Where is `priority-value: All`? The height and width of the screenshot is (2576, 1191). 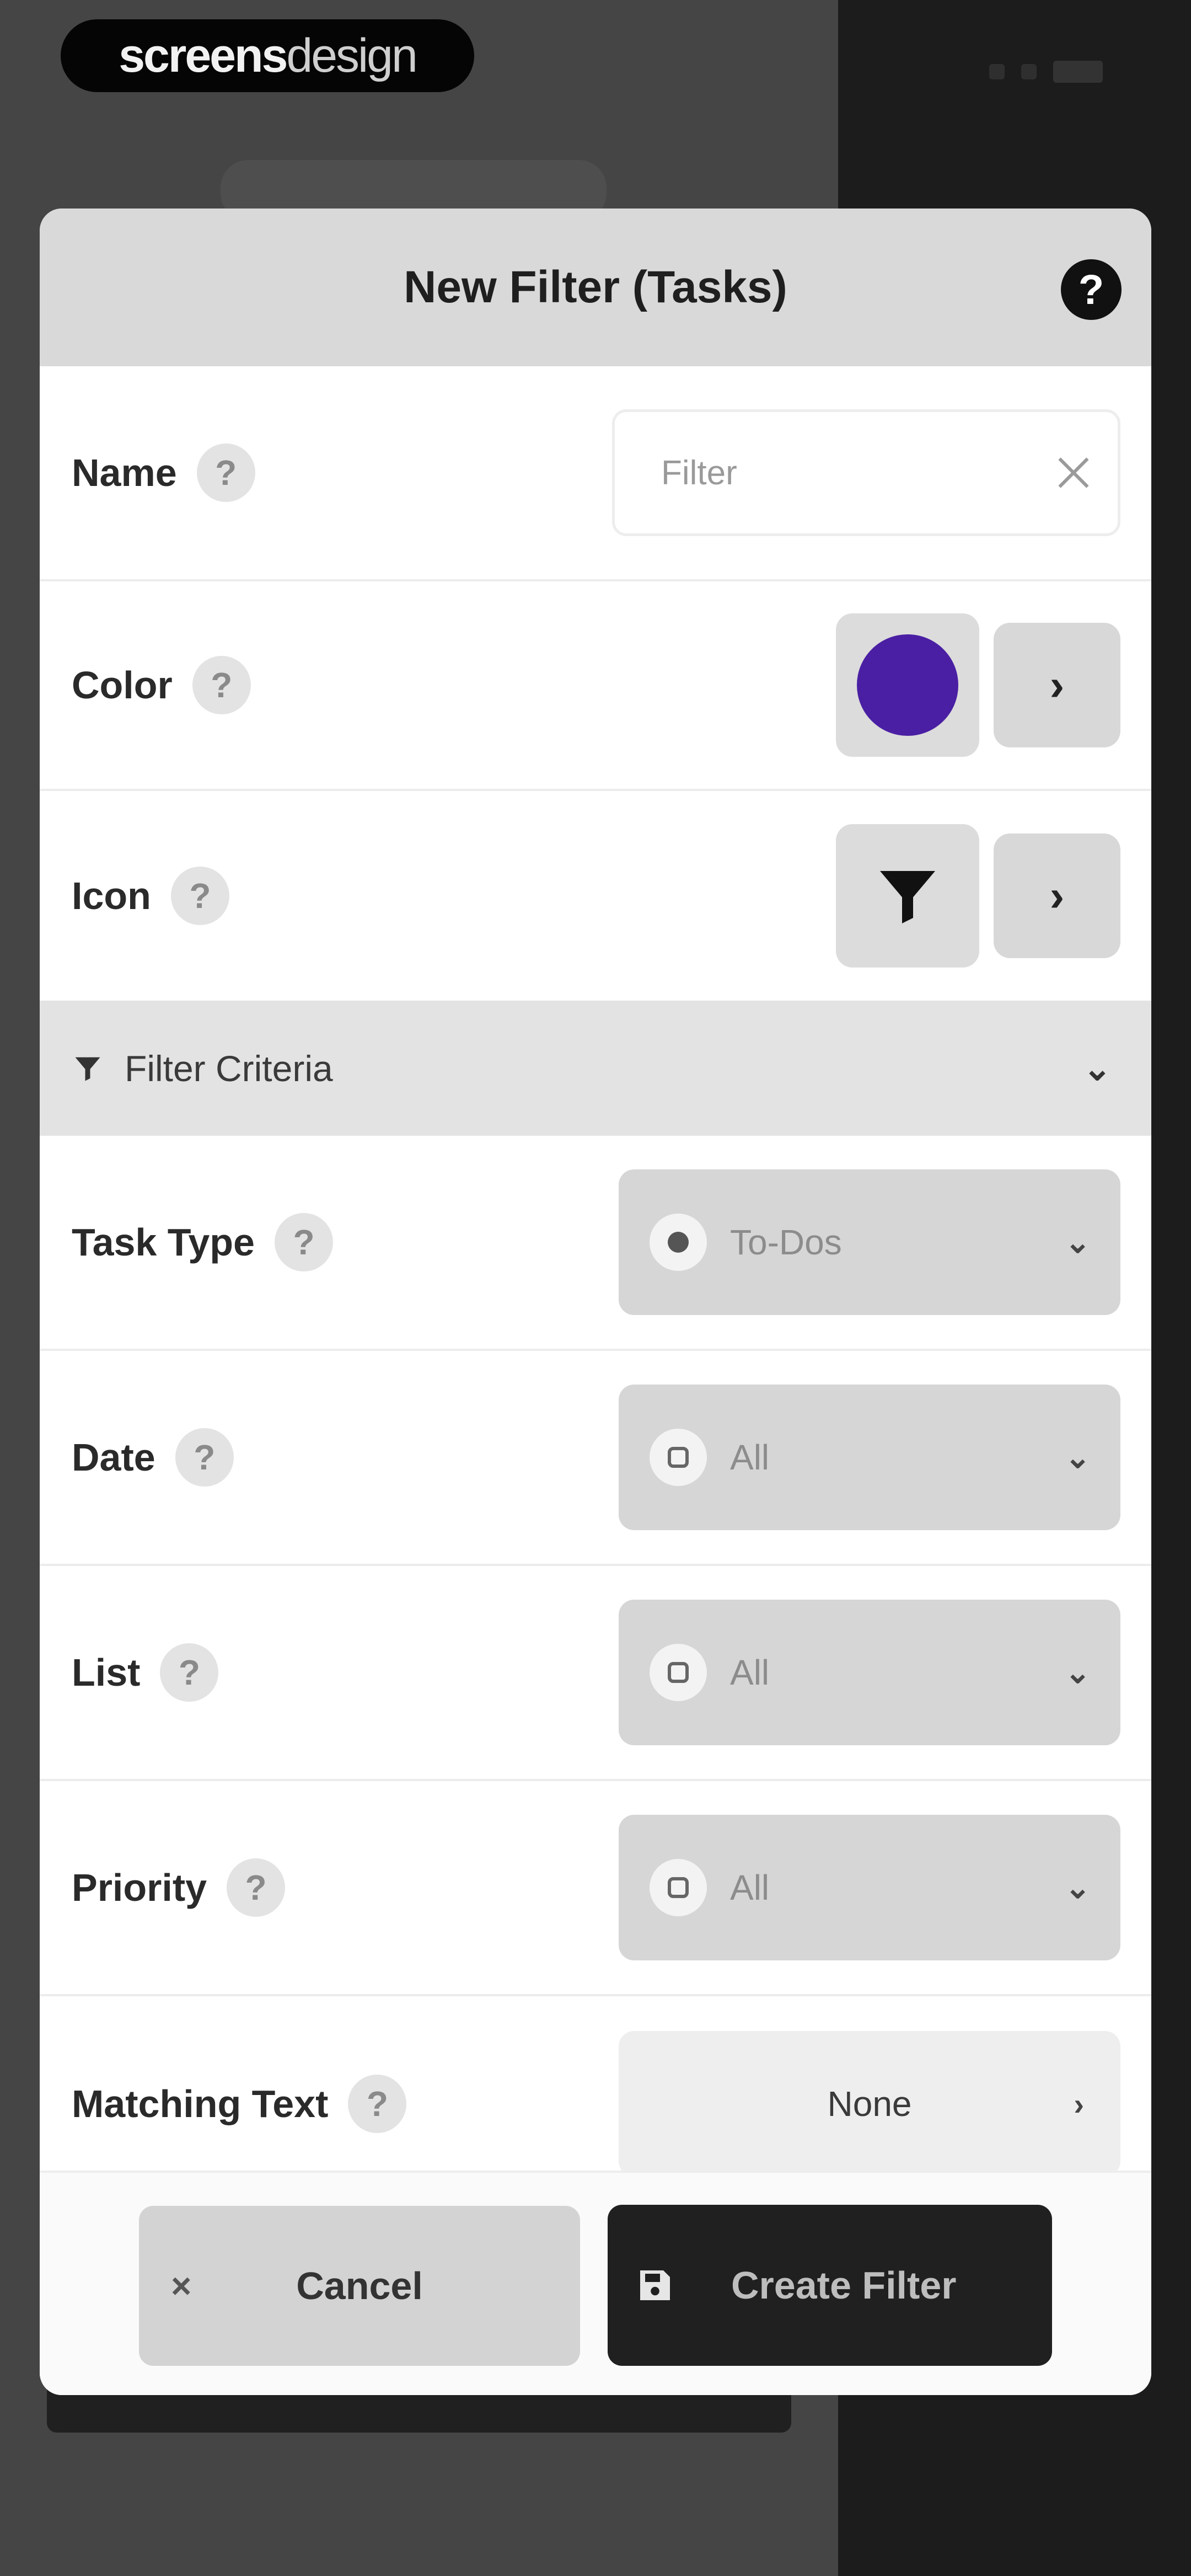
priority-value: All is located at coordinates (750, 1887).